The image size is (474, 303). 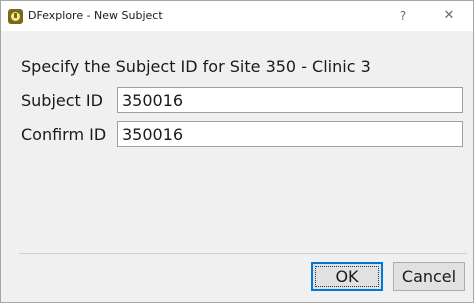 I want to click on cancel-button-label: Cancel, so click(x=429, y=276).